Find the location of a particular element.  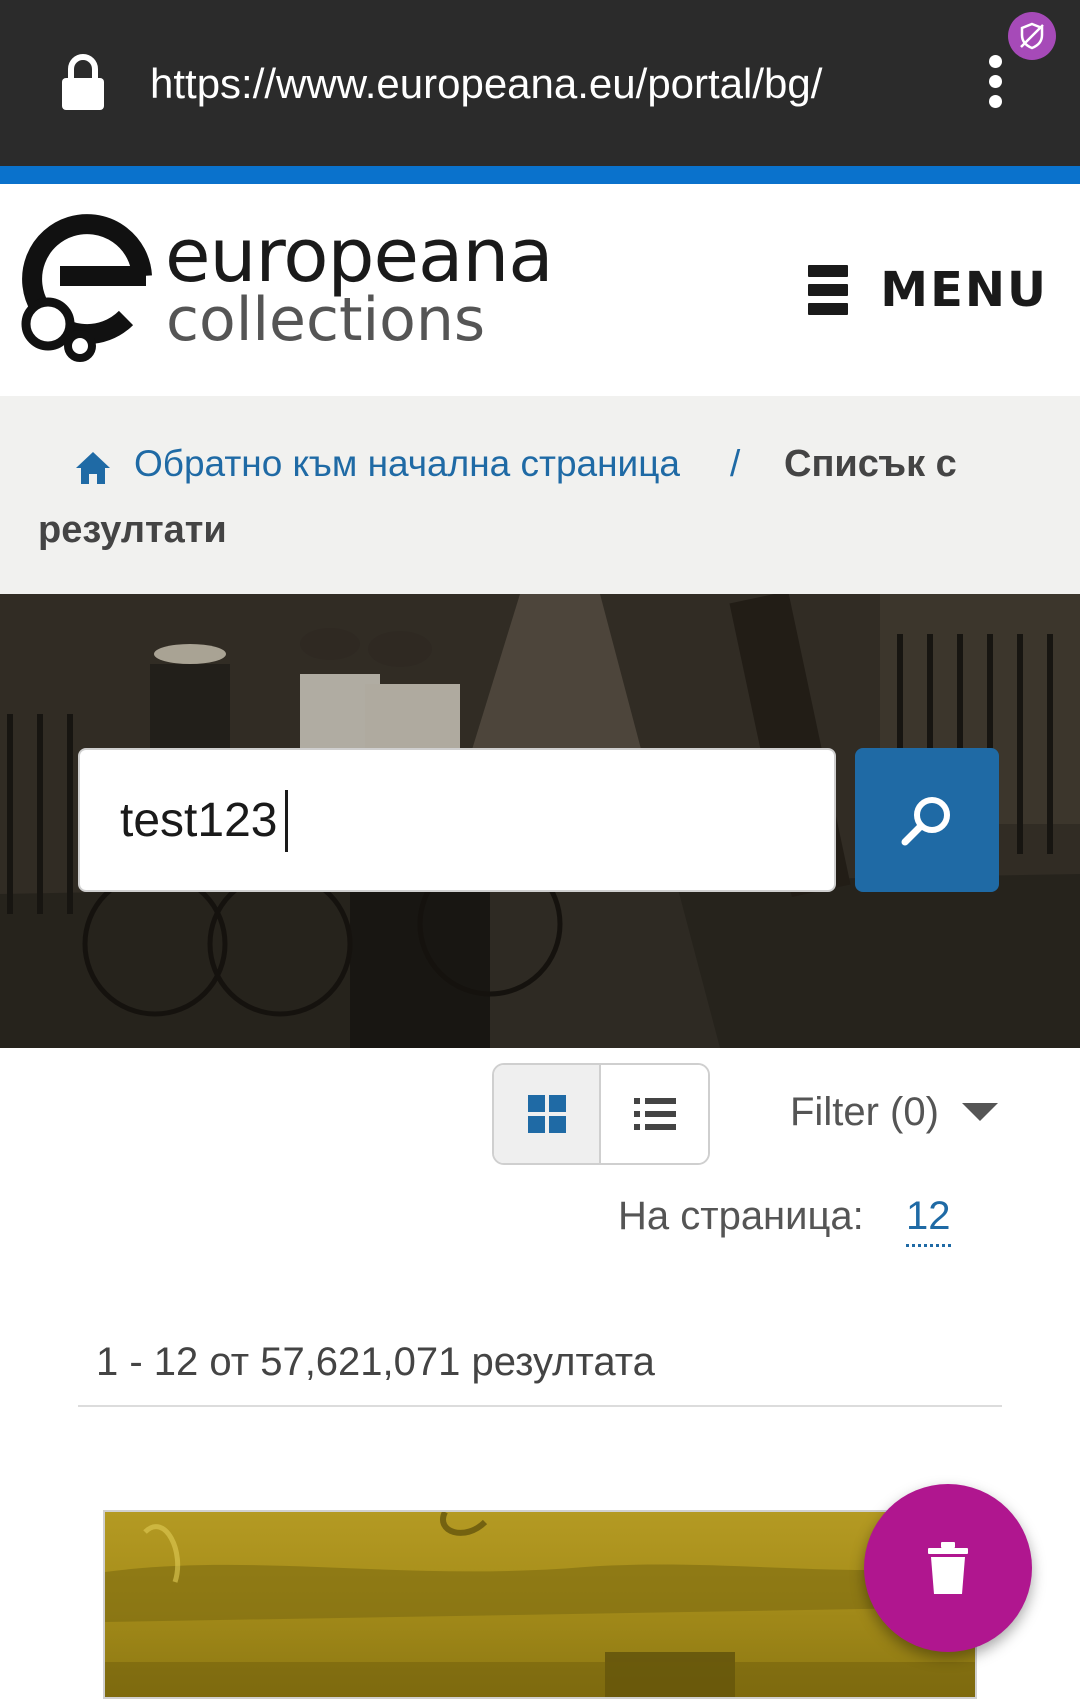

result-count: 1 - 12 от 57,621,071 резултата is located at coordinates (375, 1362).